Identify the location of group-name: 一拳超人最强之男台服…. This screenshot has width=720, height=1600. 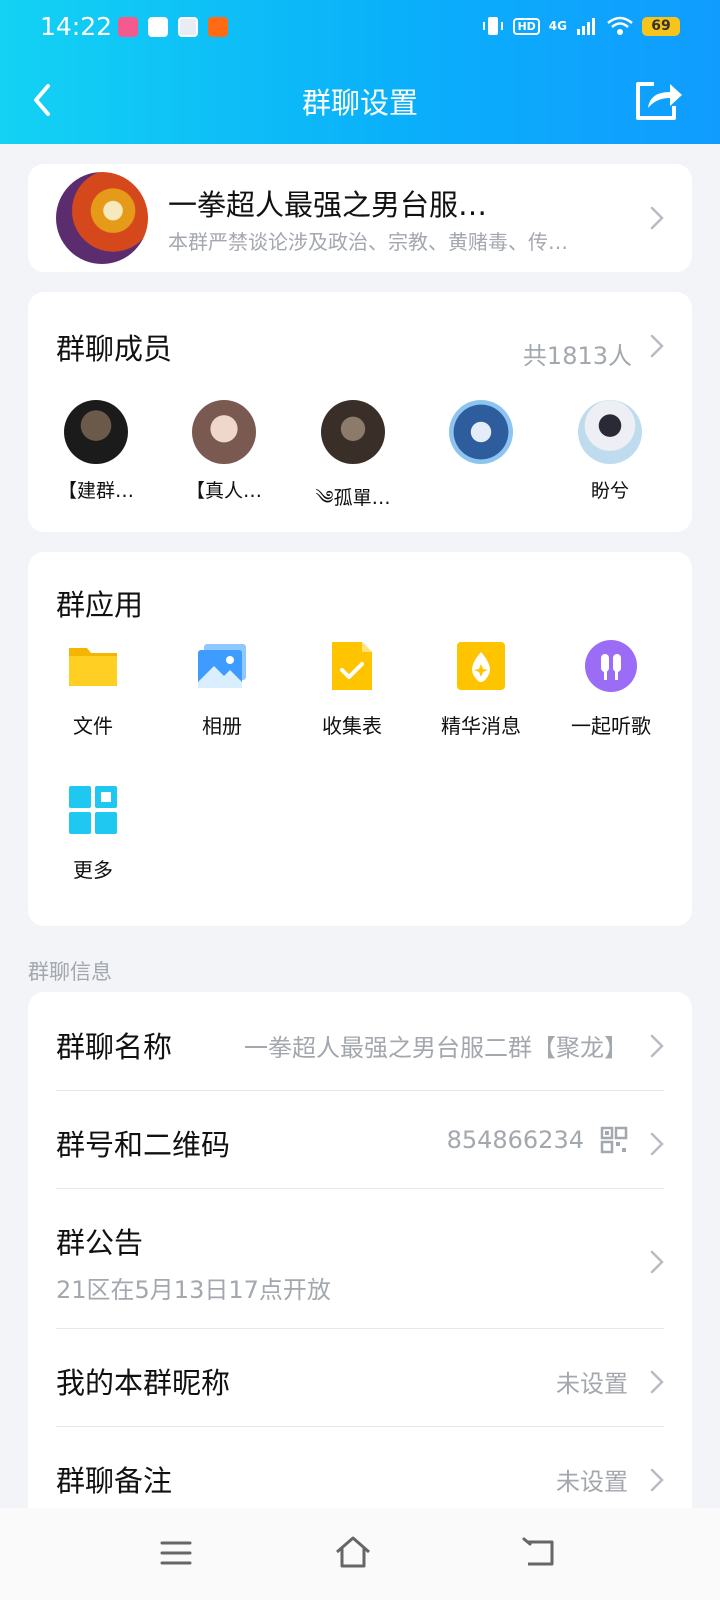
(328, 205).